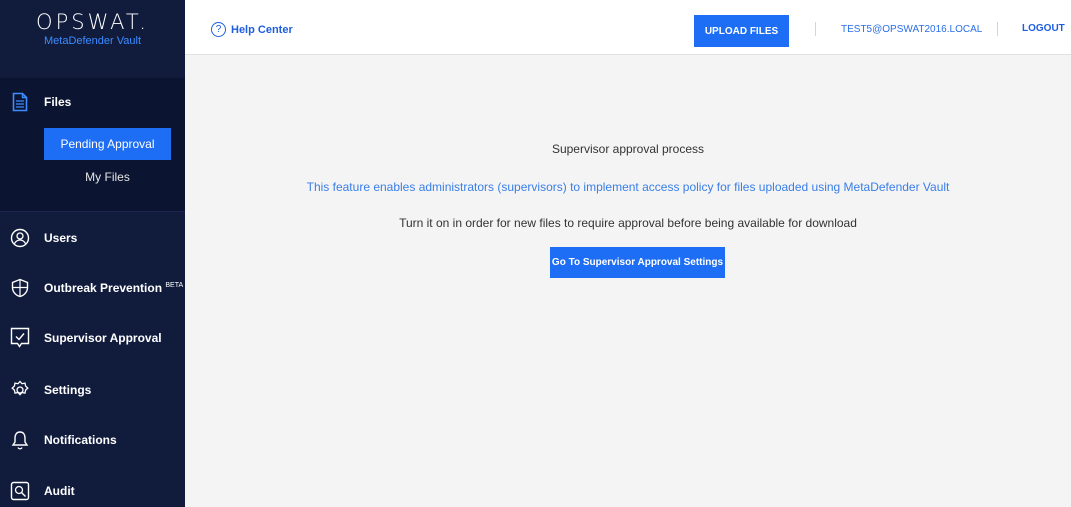 The image size is (1071, 507). Describe the element at coordinates (218, 29) in the screenshot. I see `help-icon: ?` at that location.